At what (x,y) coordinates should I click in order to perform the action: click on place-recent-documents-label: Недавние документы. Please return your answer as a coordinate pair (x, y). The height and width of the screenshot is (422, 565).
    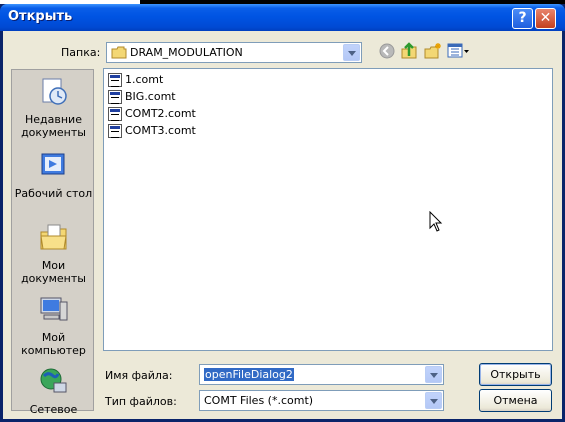
    Looking at the image, I should click on (53, 126).